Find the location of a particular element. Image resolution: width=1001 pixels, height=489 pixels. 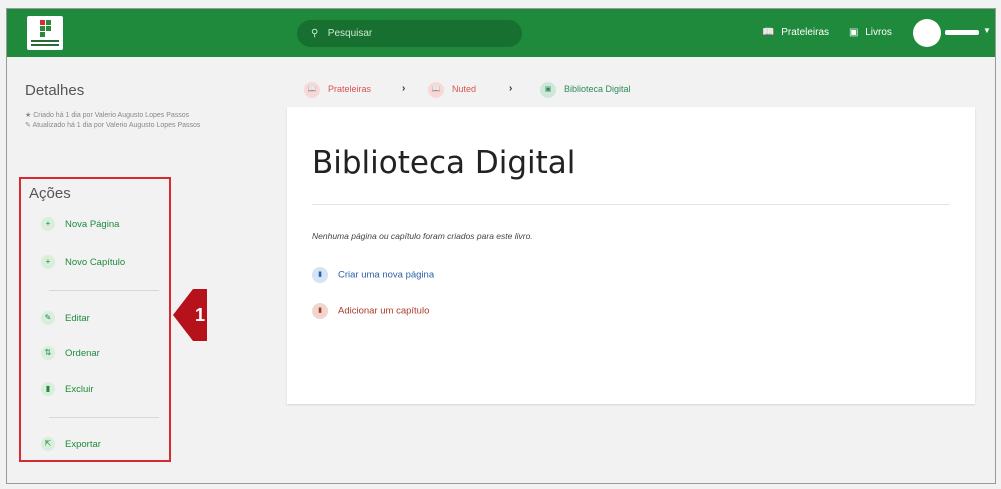

actions-heading: Ações is located at coordinates (50, 193).